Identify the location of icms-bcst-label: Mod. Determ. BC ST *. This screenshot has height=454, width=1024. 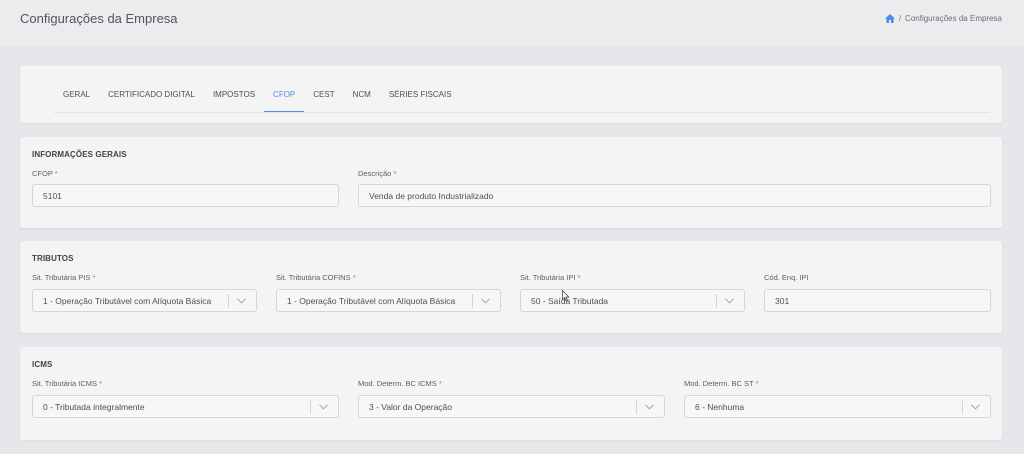
(721, 383).